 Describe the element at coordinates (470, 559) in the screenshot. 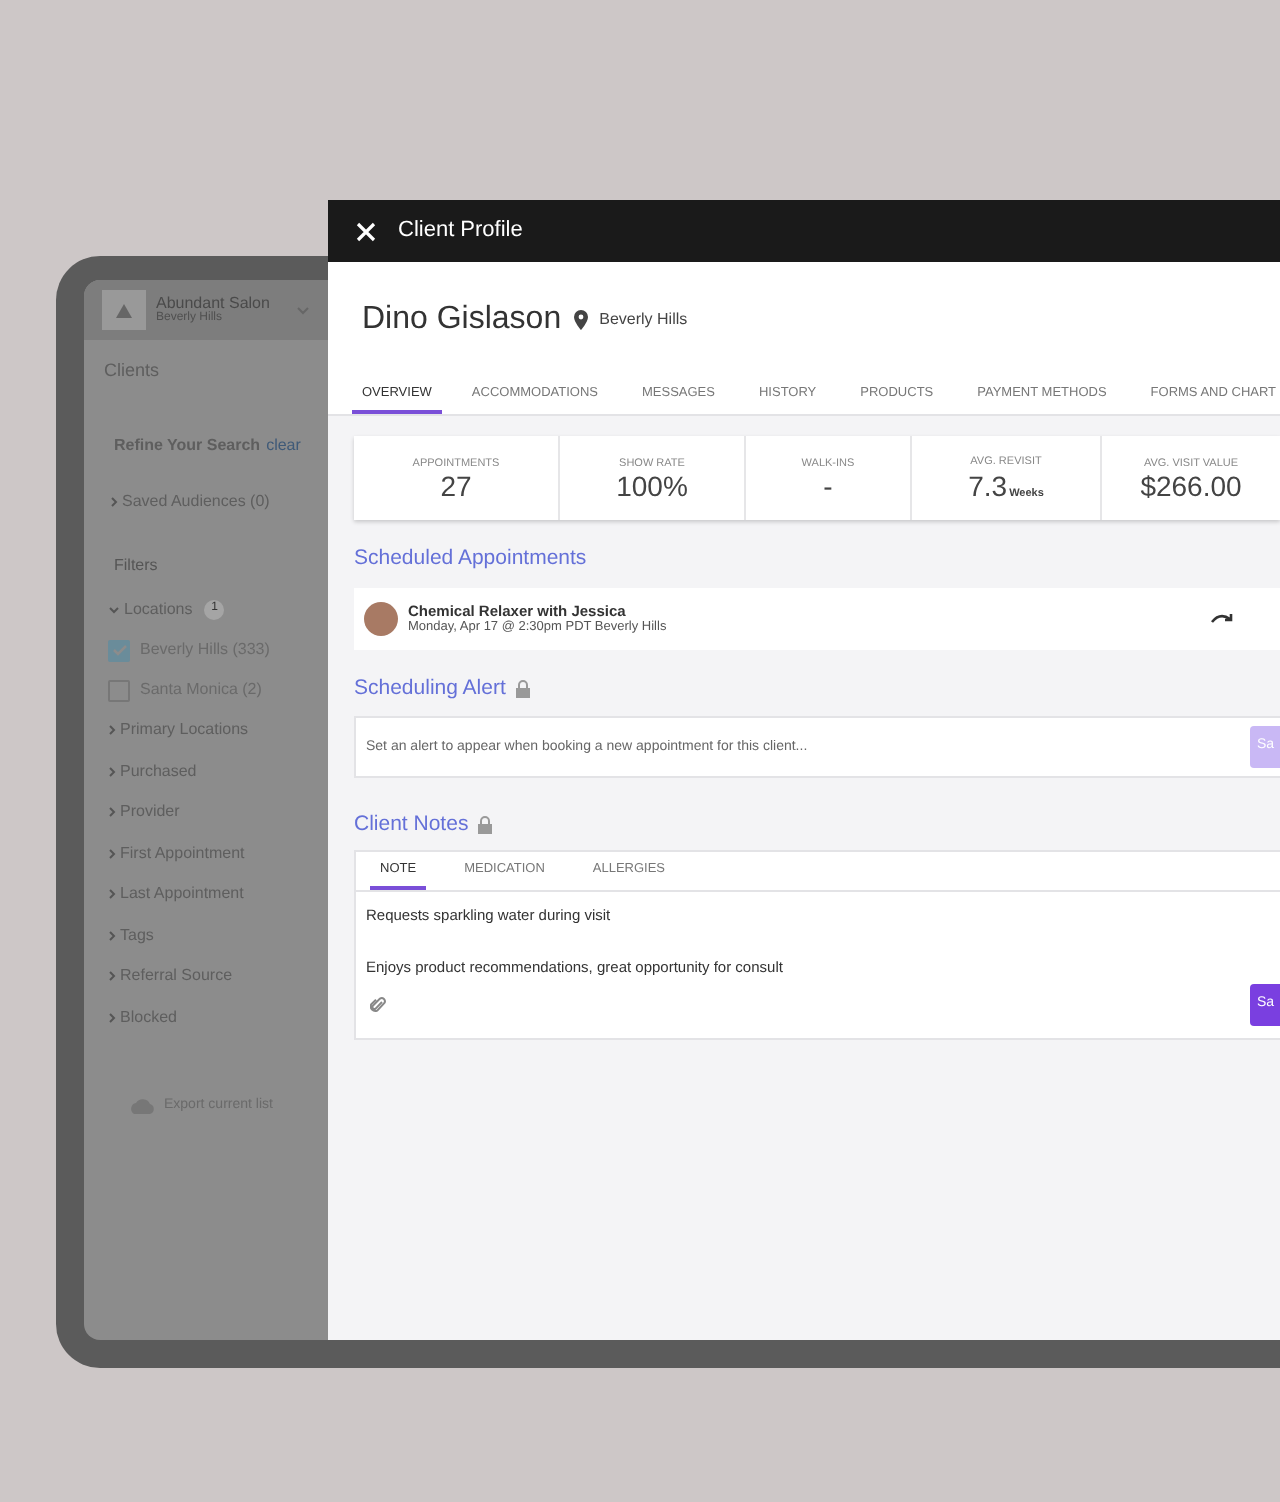

I see `section-heading: Scheduled Appointments` at that location.